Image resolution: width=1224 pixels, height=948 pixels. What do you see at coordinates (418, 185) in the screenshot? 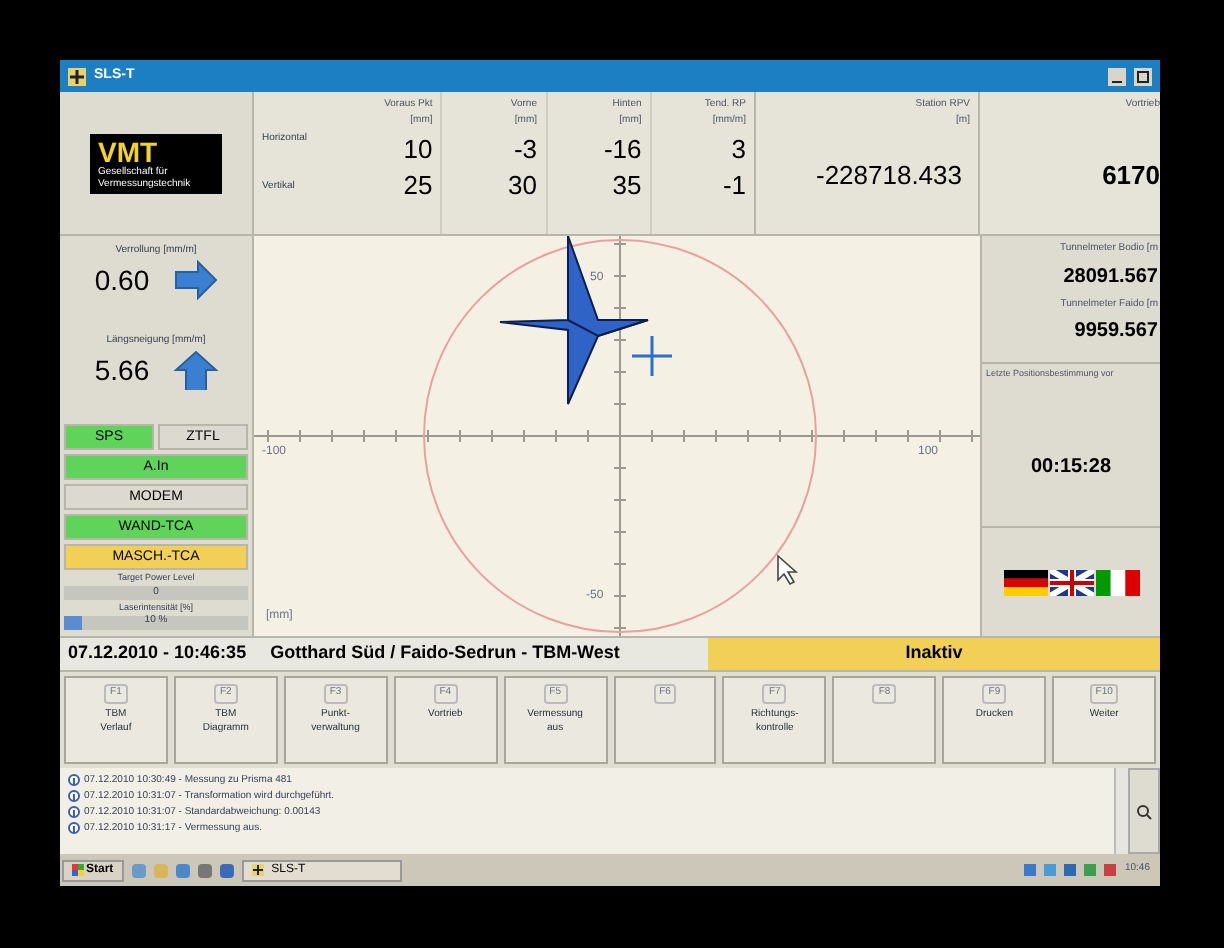
I see `deviation-value: 25` at bounding box center [418, 185].